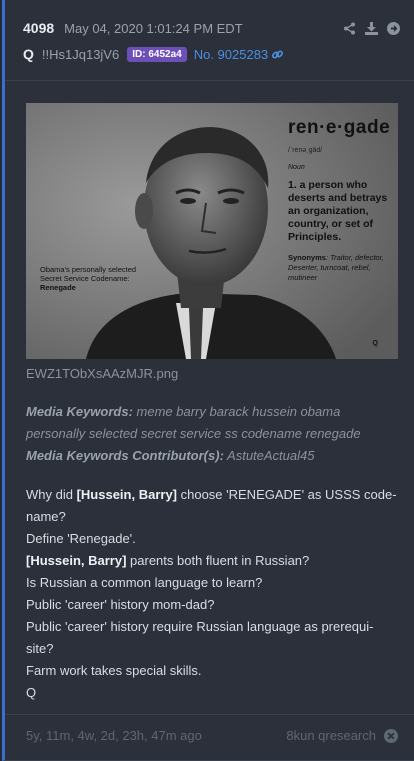 The image size is (414, 761). I want to click on link-icon, so click(277, 54).